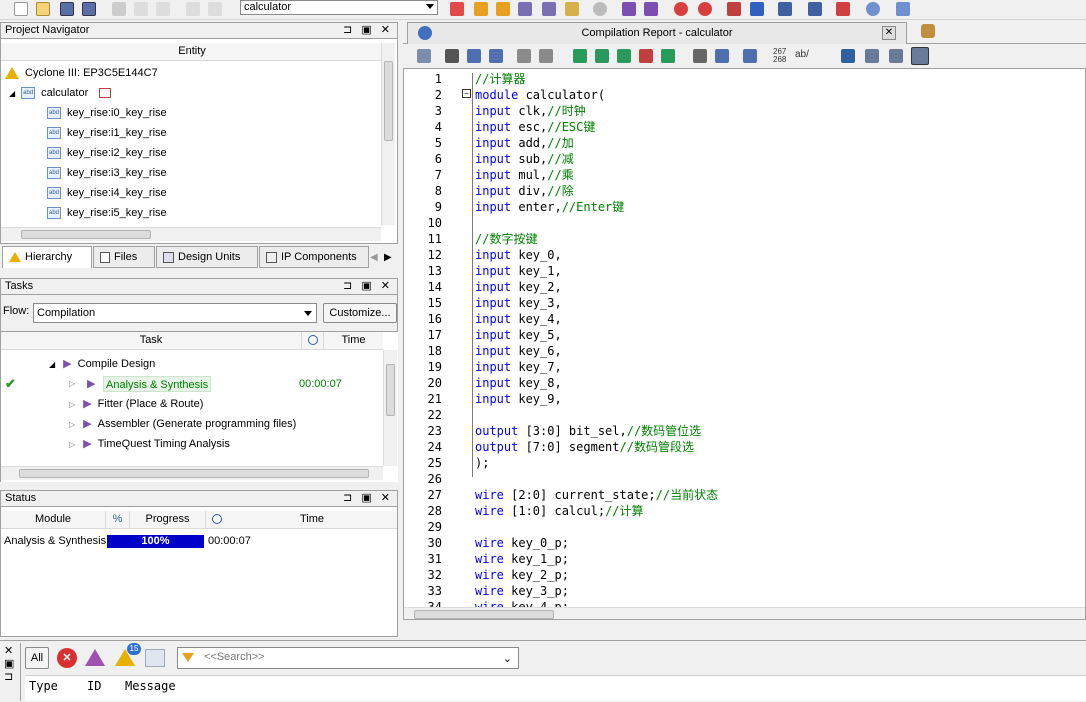 Image resolution: width=1086 pixels, height=702 pixels. I want to click on top-entity-row: ◢ abd calculator, so click(194, 93).